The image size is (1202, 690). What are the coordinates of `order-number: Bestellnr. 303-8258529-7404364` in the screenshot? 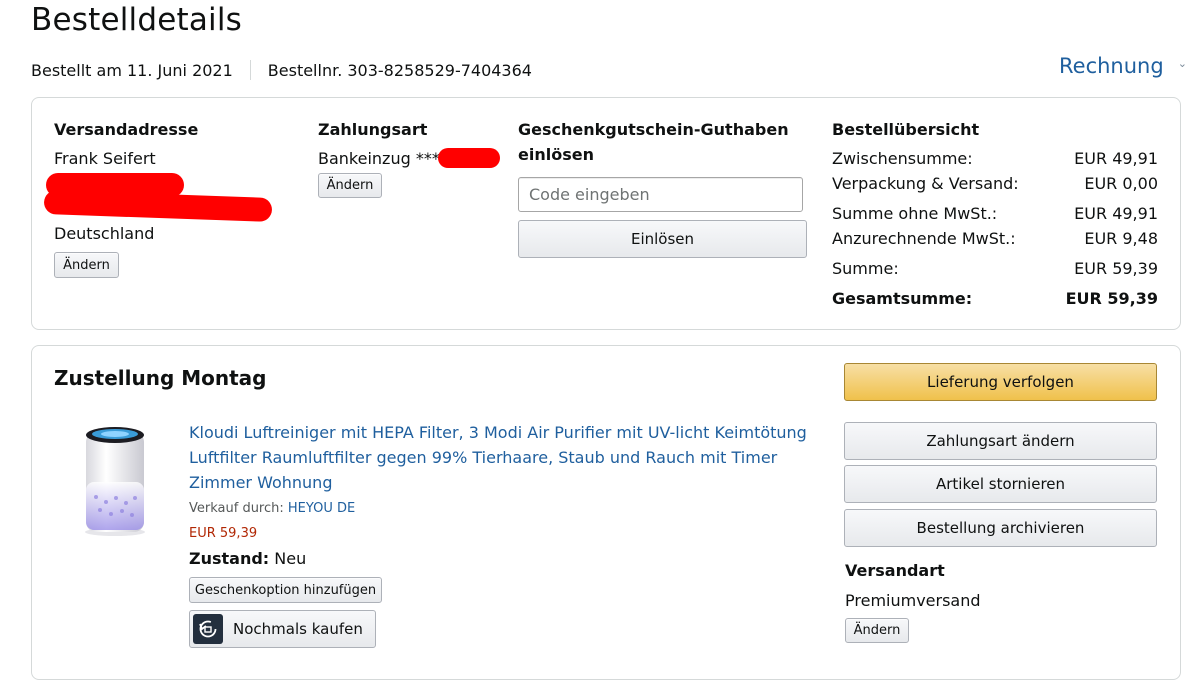 It's located at (399, 70).